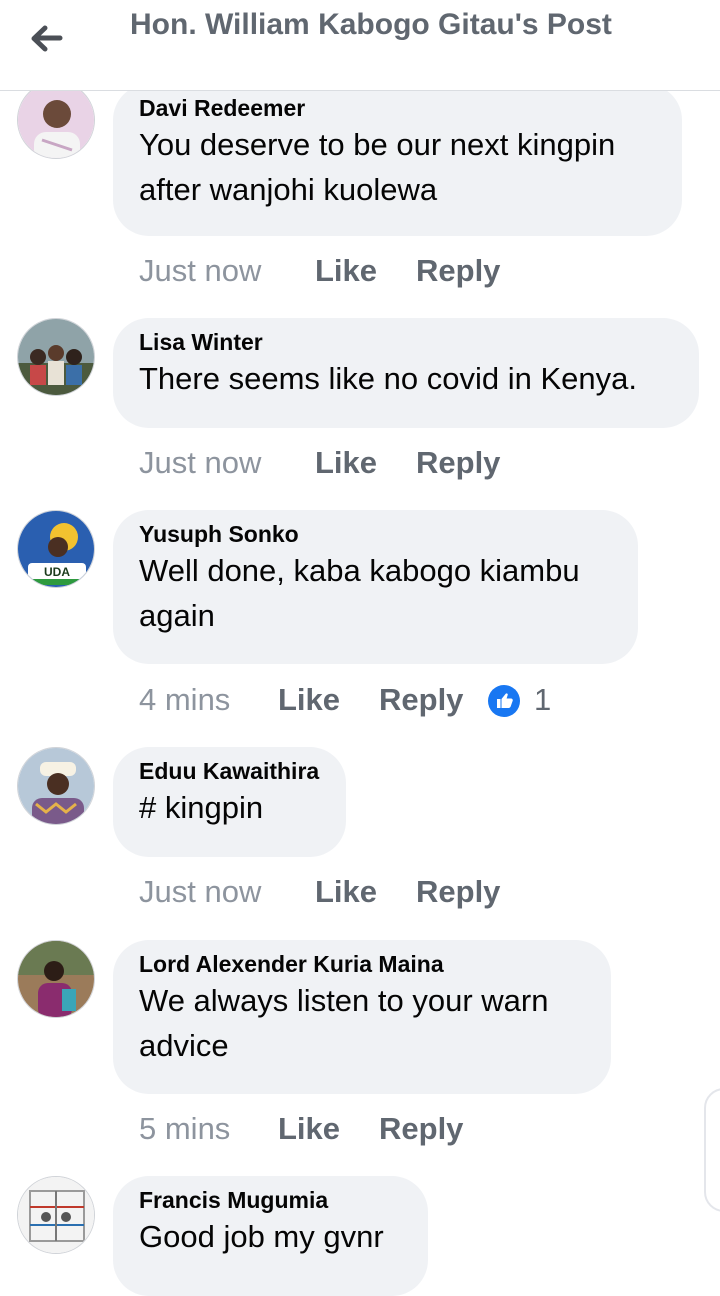 This screenshot has height=1296, width=720. I want to click on comment-actions: 5 mins Like Reply, so click(419, 1129).